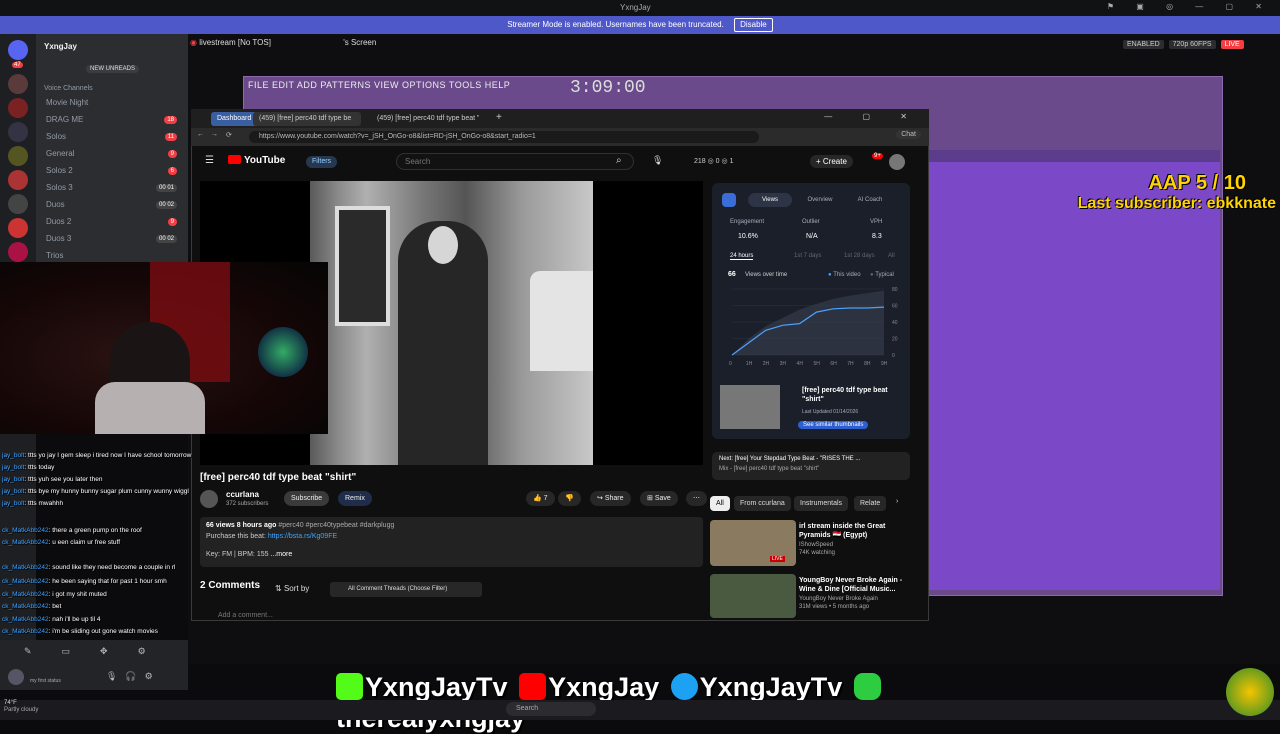 This screenshot has height=734, width=1280. Describe the element at coordinates (870, 200) in the screenshot. I see `tab-ai-coach: AI Coach` at that location.